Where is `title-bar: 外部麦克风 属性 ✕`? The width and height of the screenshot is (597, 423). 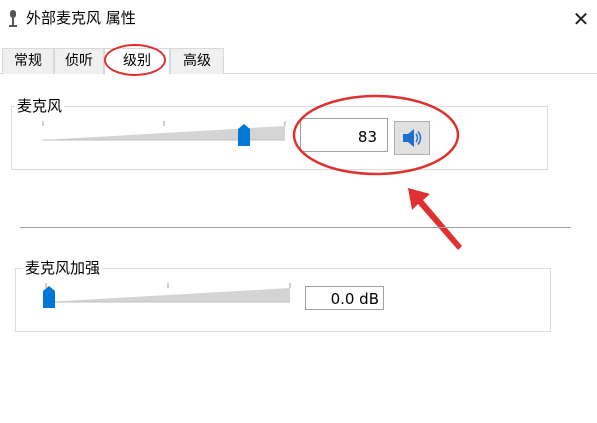 title-bar: 外部麦克风 属性 ✕ is located at coordinates (298, 19).